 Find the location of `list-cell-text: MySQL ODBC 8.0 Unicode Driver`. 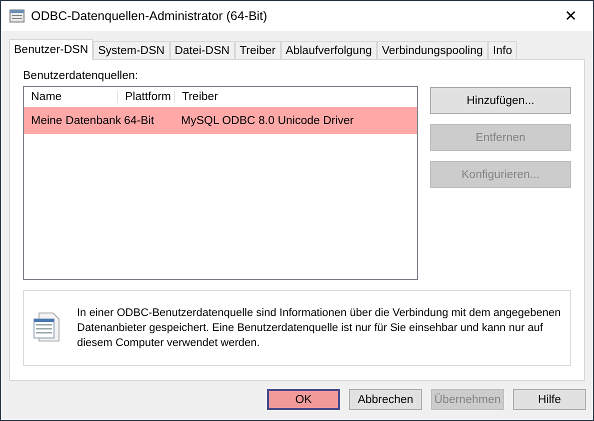

list-cell-text: MySQL ODBC 8.0 Unicode Driver is located at coordinates (267, 120).